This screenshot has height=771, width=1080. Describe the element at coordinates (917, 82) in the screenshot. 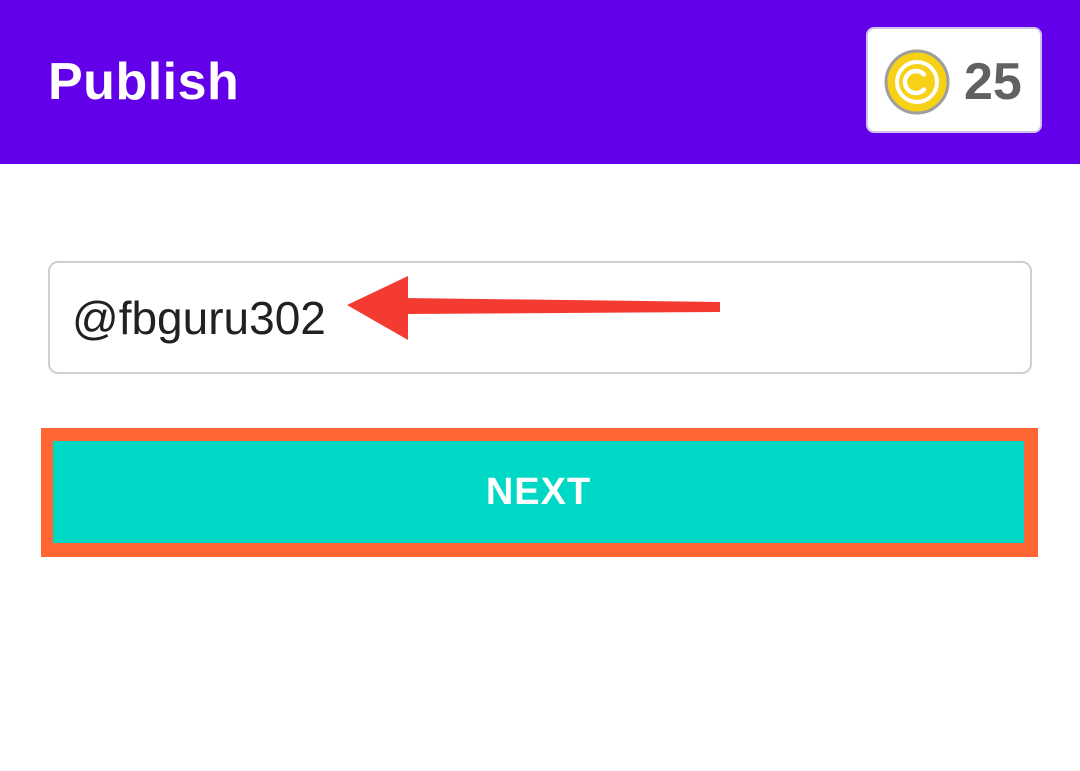

I see `coin-icon` at that location.